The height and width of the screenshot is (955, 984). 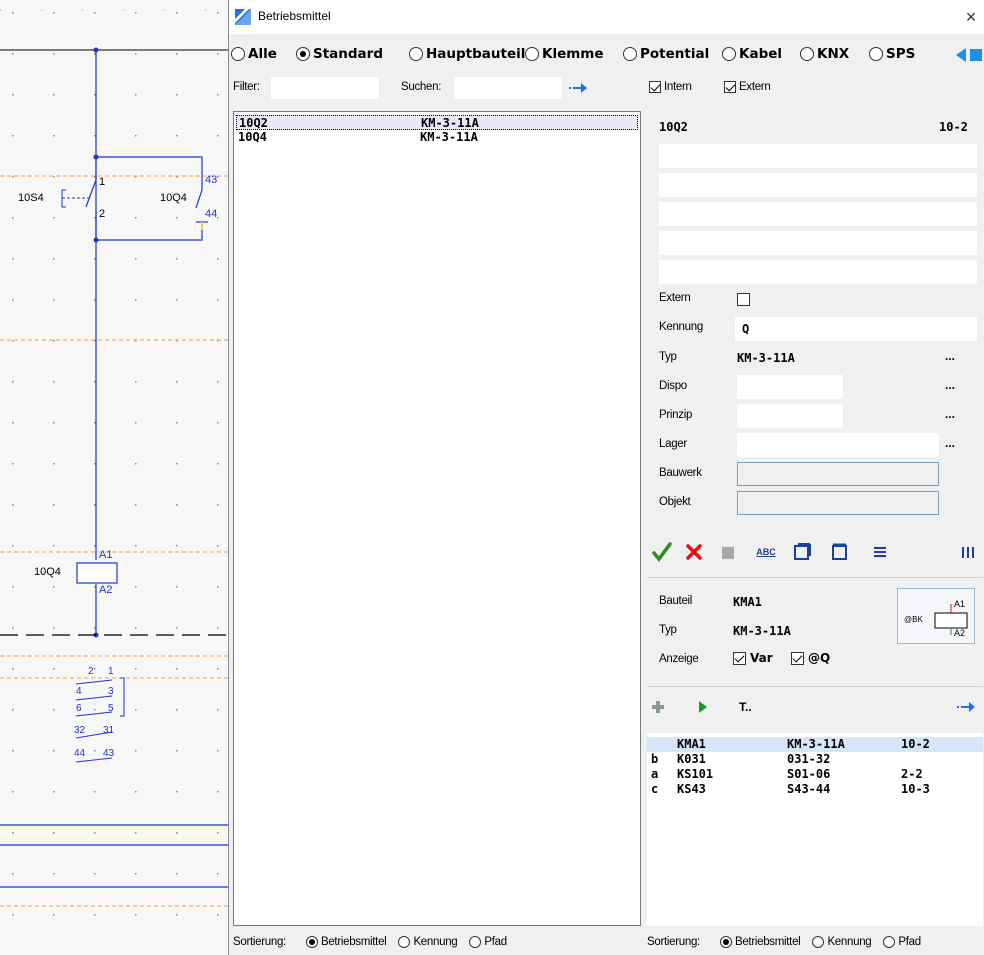 I want to click on search-label: Suchen:, so click(x=421, y=87).